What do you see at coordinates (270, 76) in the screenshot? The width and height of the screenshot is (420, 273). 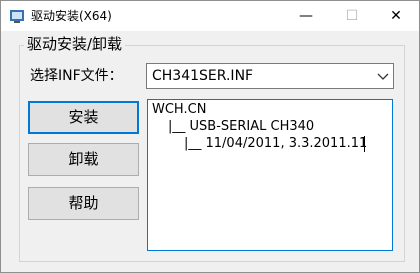 I see `inf-file-dropdown: CH341SER.INF` at bounding box center [270, 76].